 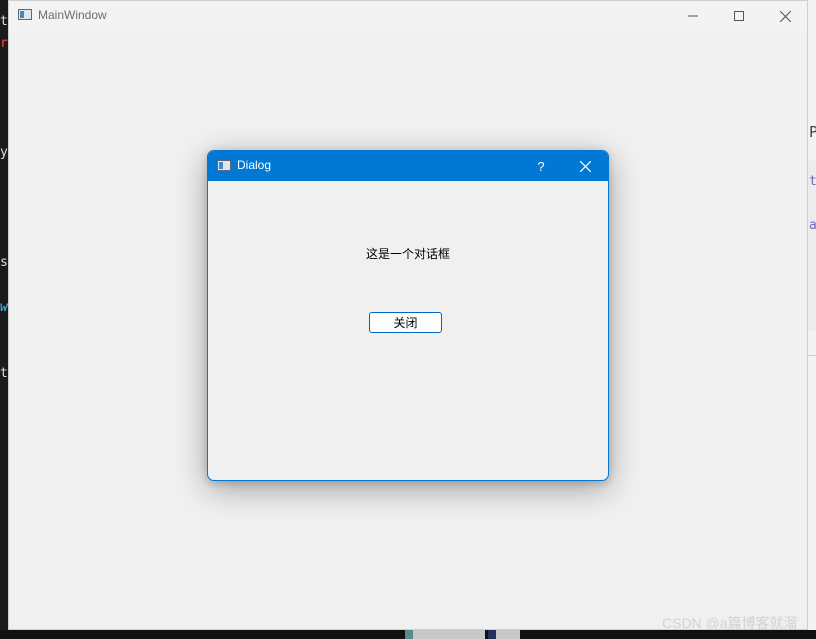 I want to click on dialog-window-icon, so click(x=224, y=165).